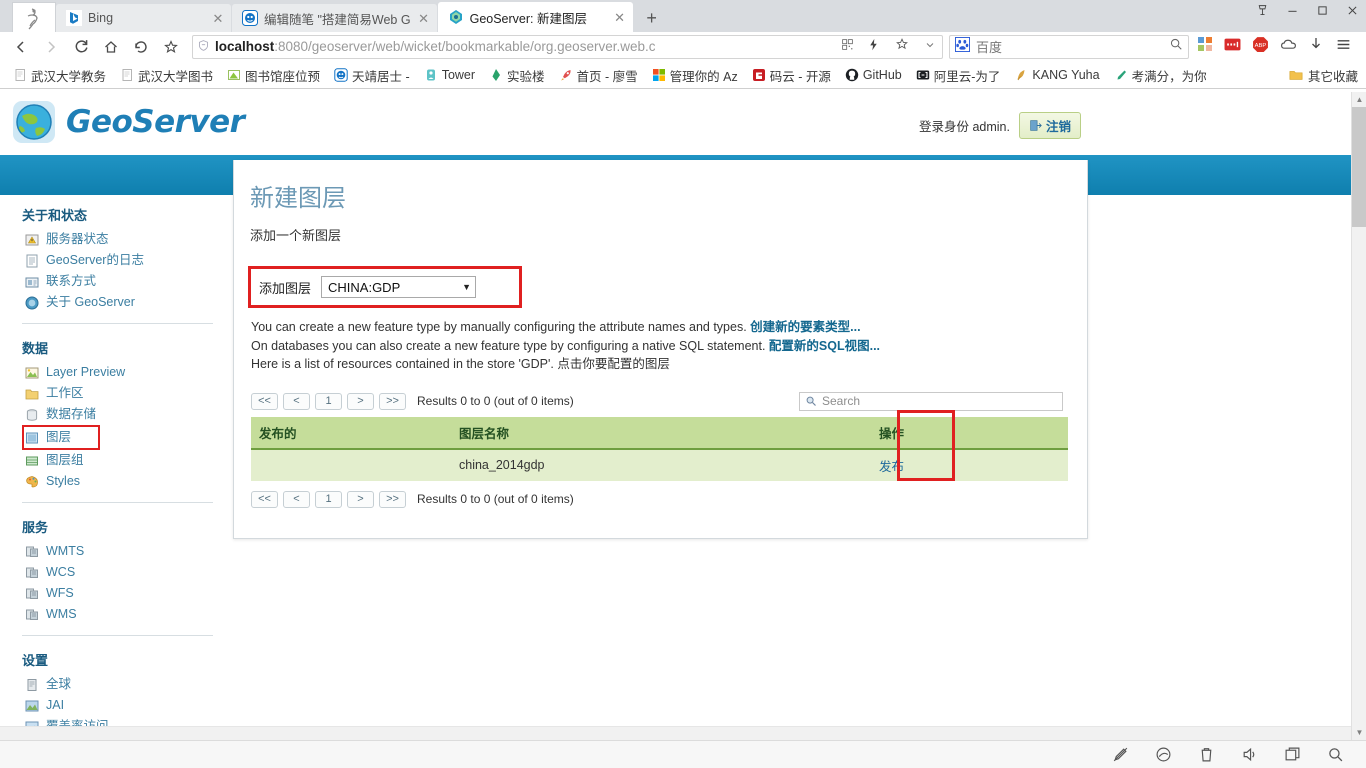  Describe the element at coordinates (264, 499) in the screenshot. I see `pager-first-button-bottom: <<` at that location.